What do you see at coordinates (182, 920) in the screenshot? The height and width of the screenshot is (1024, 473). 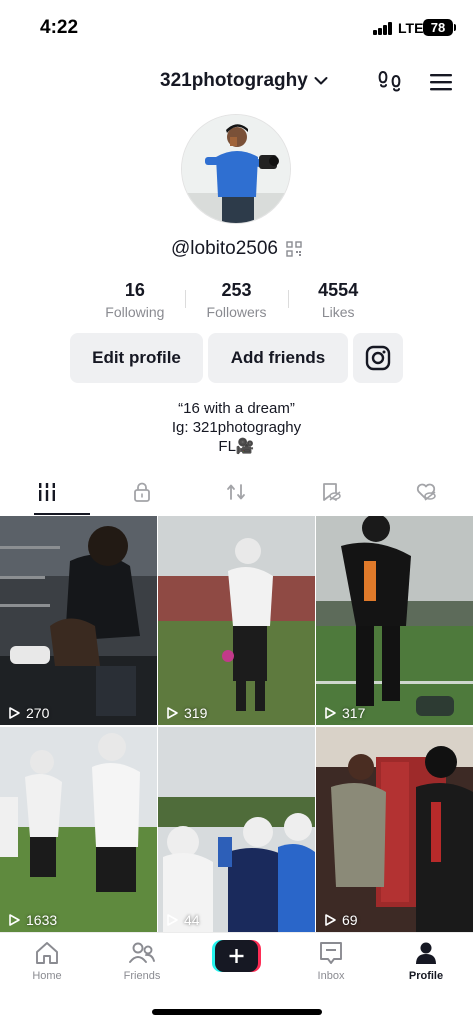 I see `view-count: 44` at bounding box center [182, 920].